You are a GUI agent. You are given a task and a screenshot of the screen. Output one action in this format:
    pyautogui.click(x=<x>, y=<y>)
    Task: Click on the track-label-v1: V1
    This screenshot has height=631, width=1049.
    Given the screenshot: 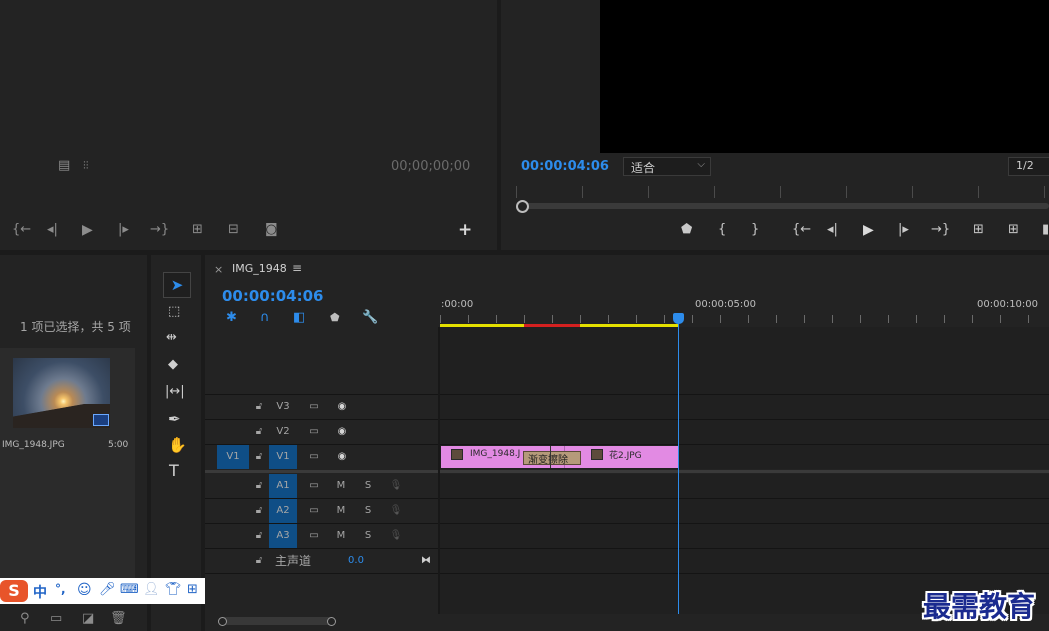 What is the action you would take?
    pyautogui.click(x=283, y=457)
    